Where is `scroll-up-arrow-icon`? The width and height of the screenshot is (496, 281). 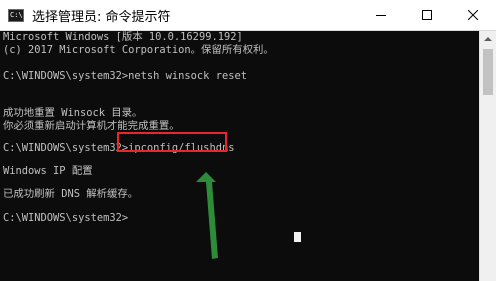 scroll-up-arrow-icon is located at coordinates (488, 39).